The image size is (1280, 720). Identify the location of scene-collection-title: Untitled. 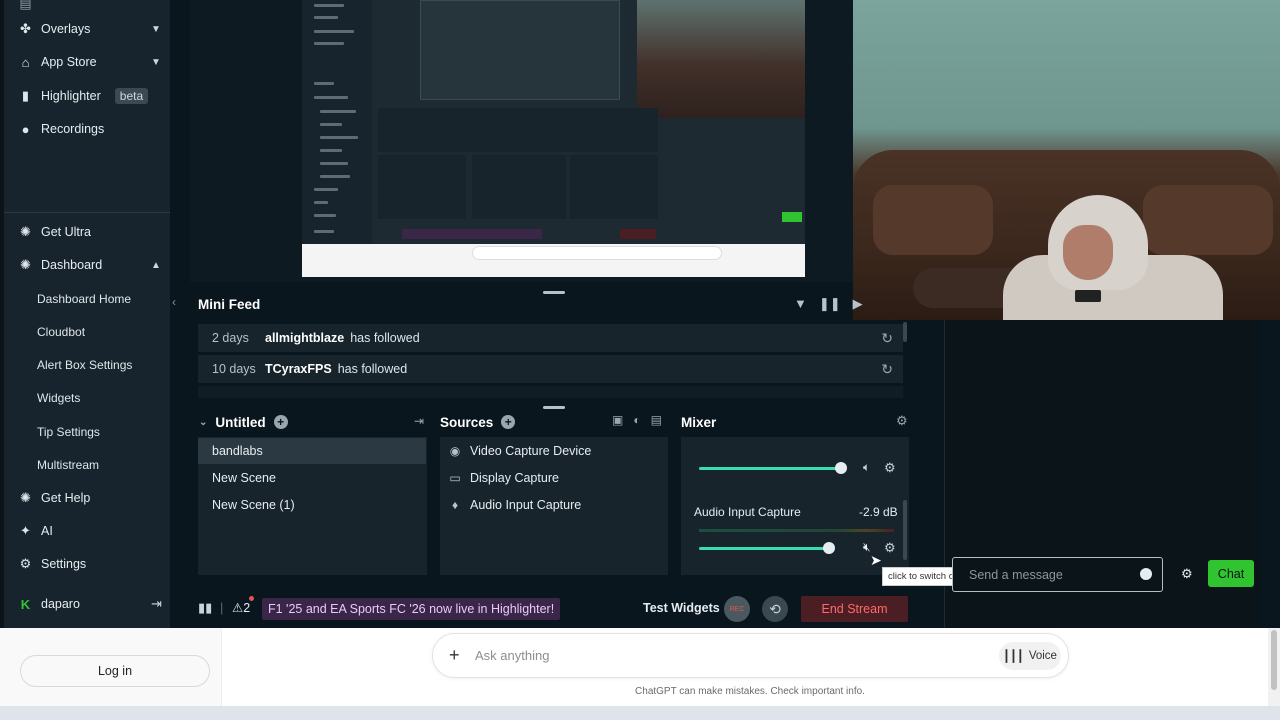
(240, 422).